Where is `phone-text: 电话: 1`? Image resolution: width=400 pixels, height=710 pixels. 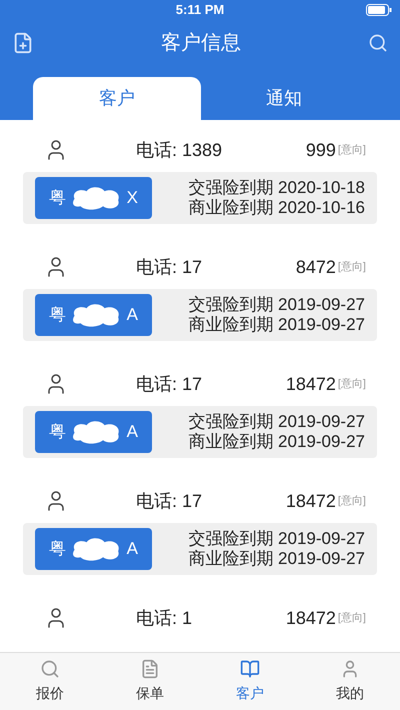
phone-text: 电话: 1 is located at coordinates (164, 618).